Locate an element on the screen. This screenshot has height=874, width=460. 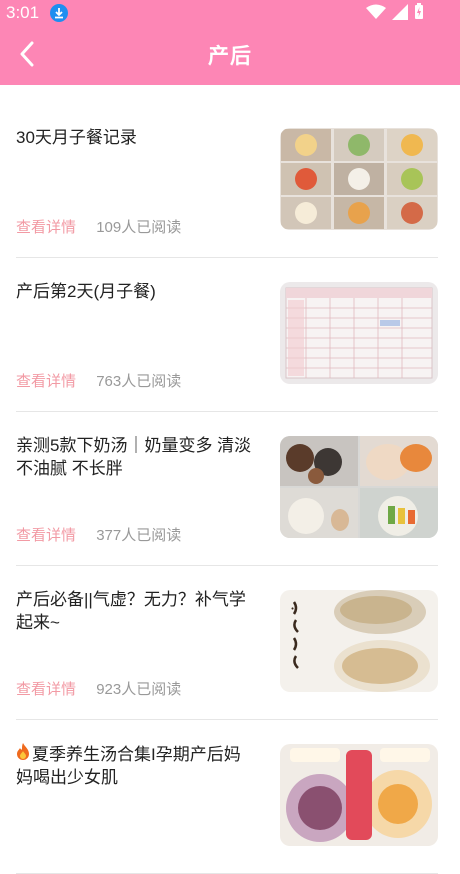
article-title: 30天月子餐记录 is located at coordinates (76, 137).